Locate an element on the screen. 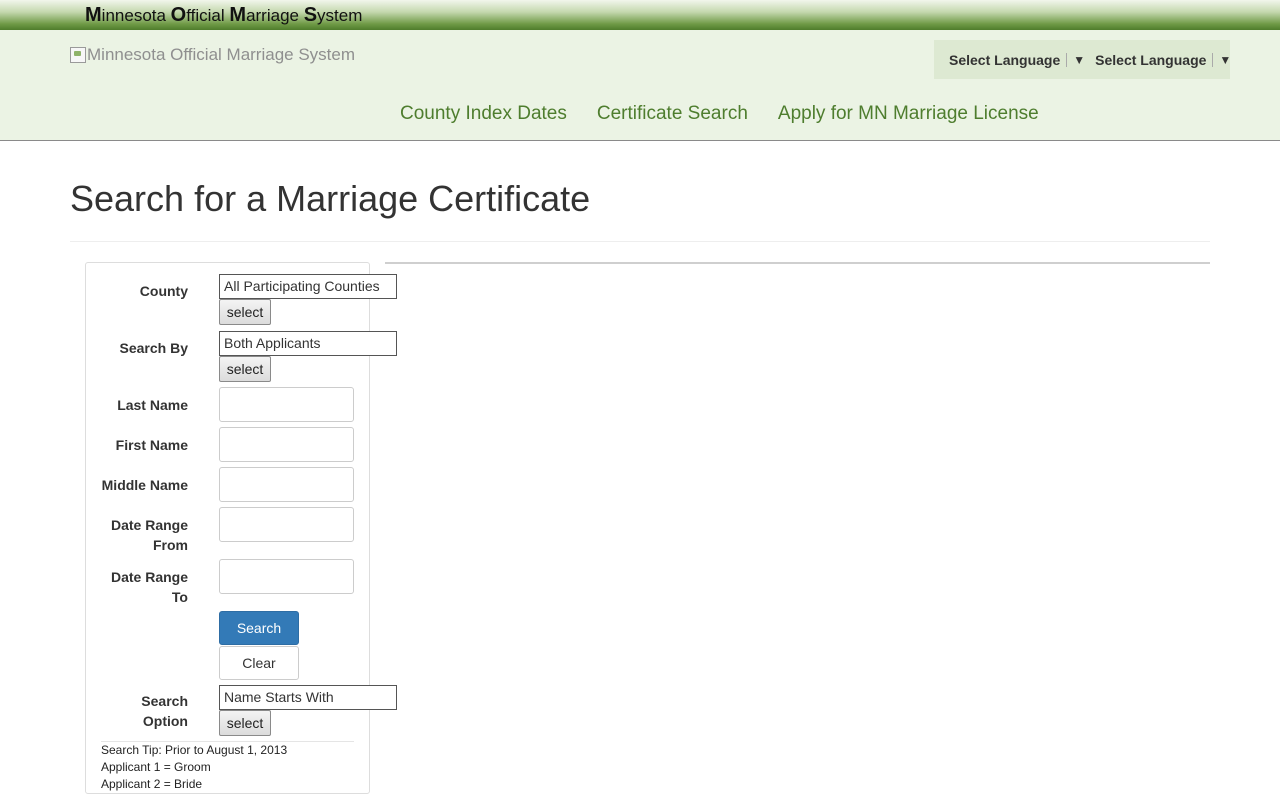 The height and width of the screenshot is (800, 1280). language-select-2: Select Language ▼ is located at coordinates (1163, 60).